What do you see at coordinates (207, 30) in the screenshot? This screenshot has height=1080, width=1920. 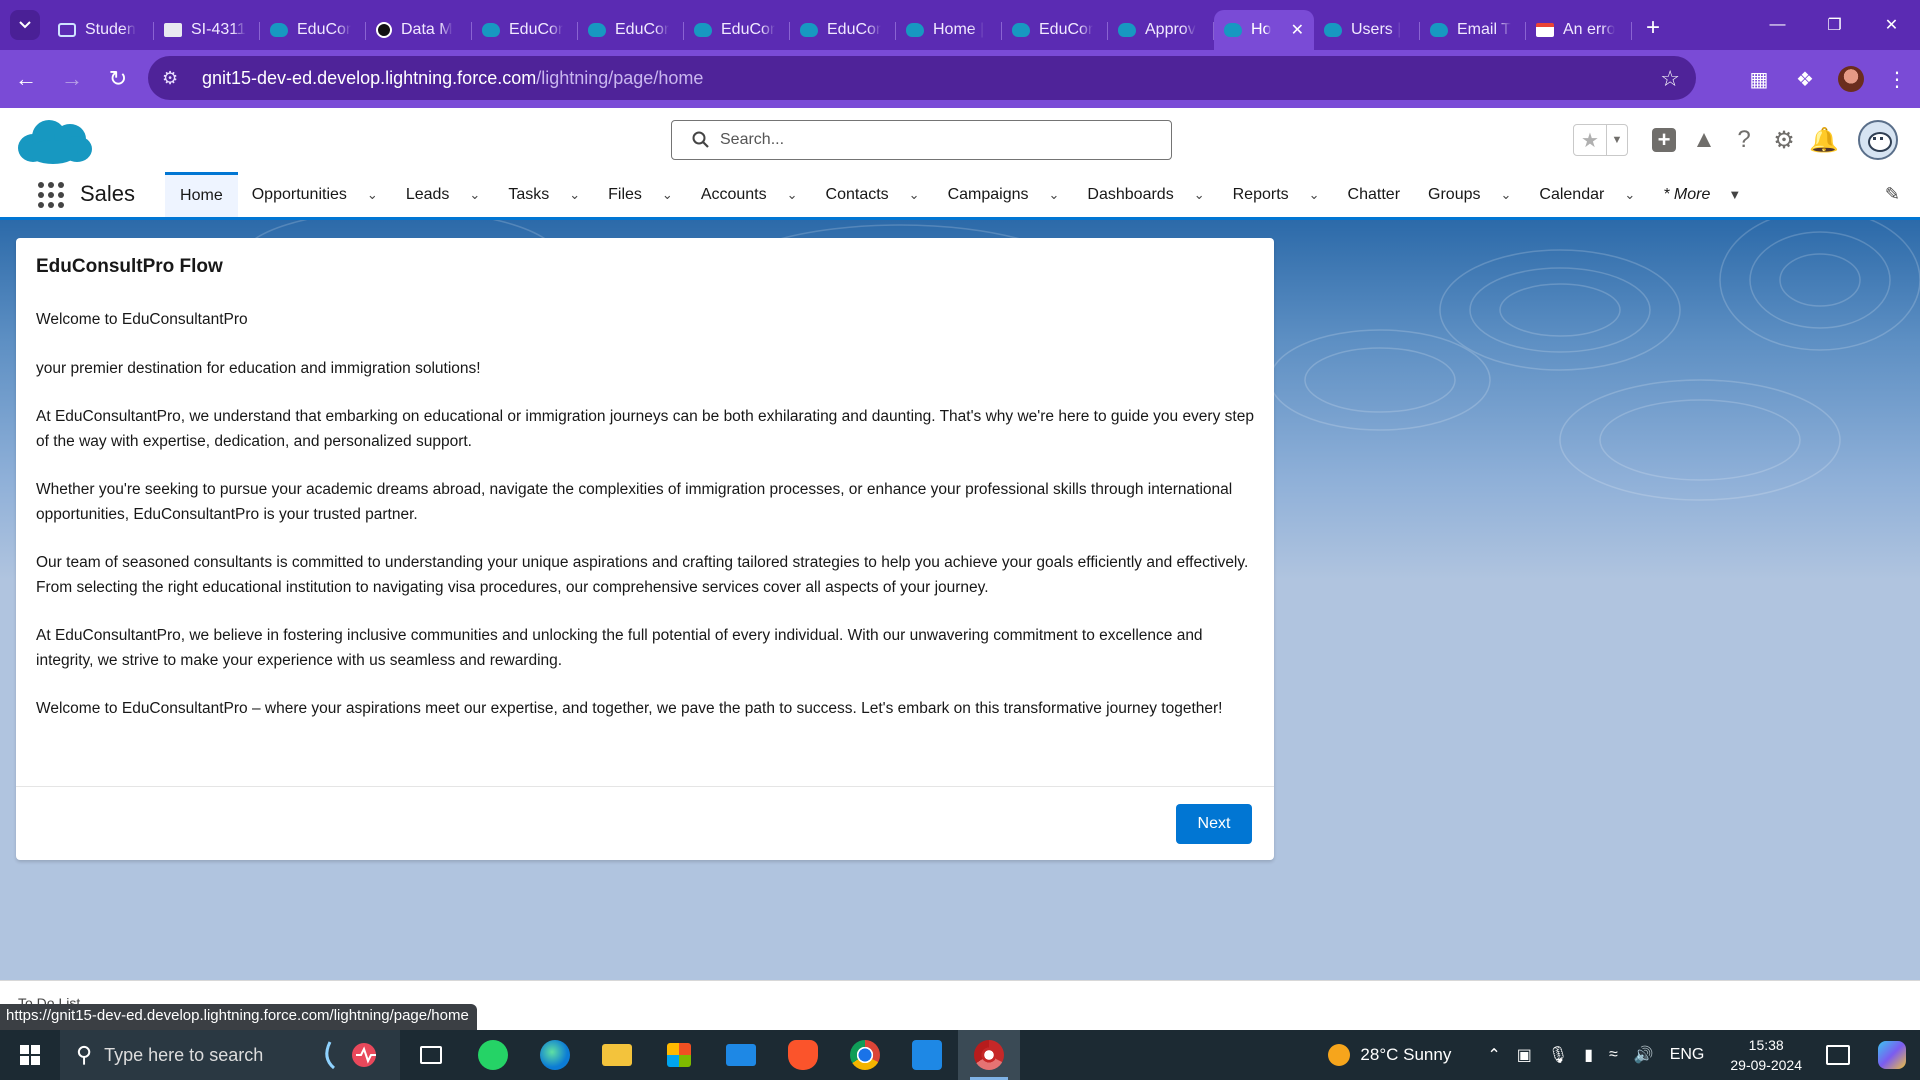 I see `browser-tab: SI-4311` at bounding box center [207, 30].